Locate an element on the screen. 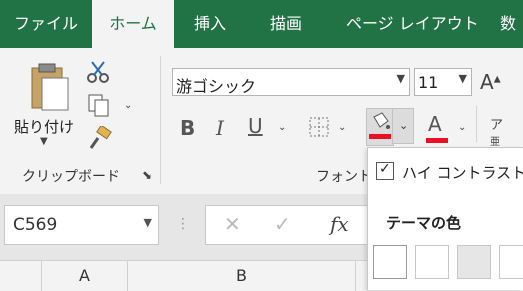 The image size is (523, 291). insert-function-icon: fx is located at coordinates (339, 224).